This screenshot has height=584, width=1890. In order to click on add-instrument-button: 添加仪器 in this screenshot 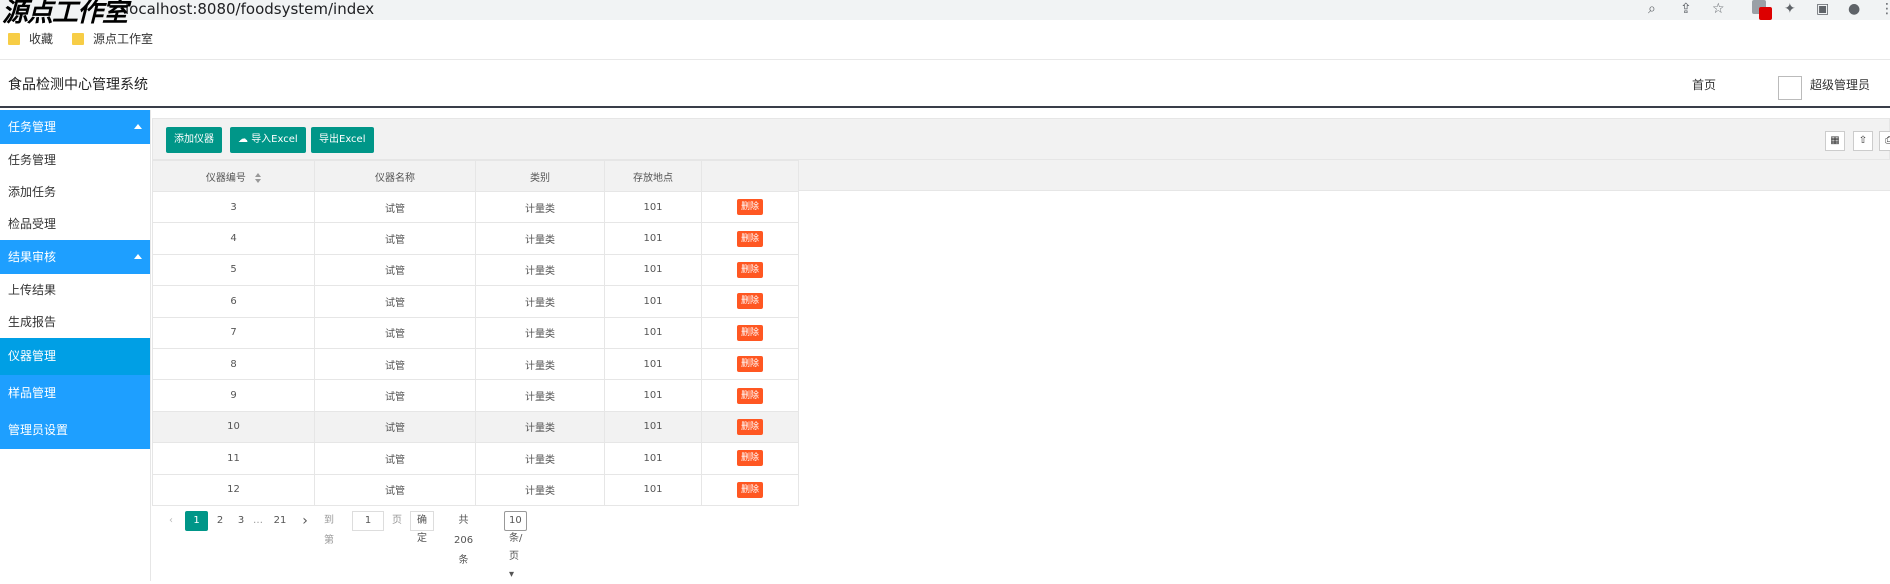, I will do `click(194, 140)`.